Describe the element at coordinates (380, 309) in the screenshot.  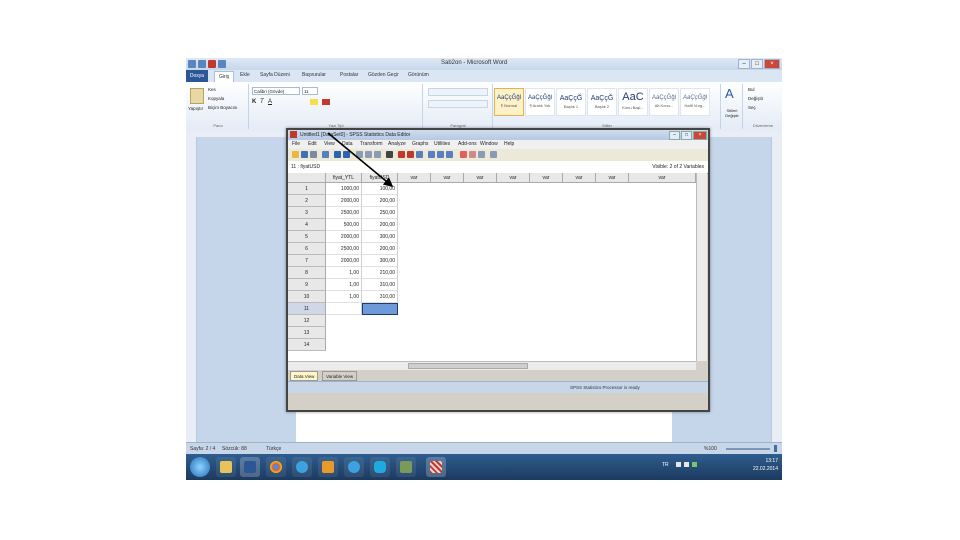
I see `active-cell` at that location.